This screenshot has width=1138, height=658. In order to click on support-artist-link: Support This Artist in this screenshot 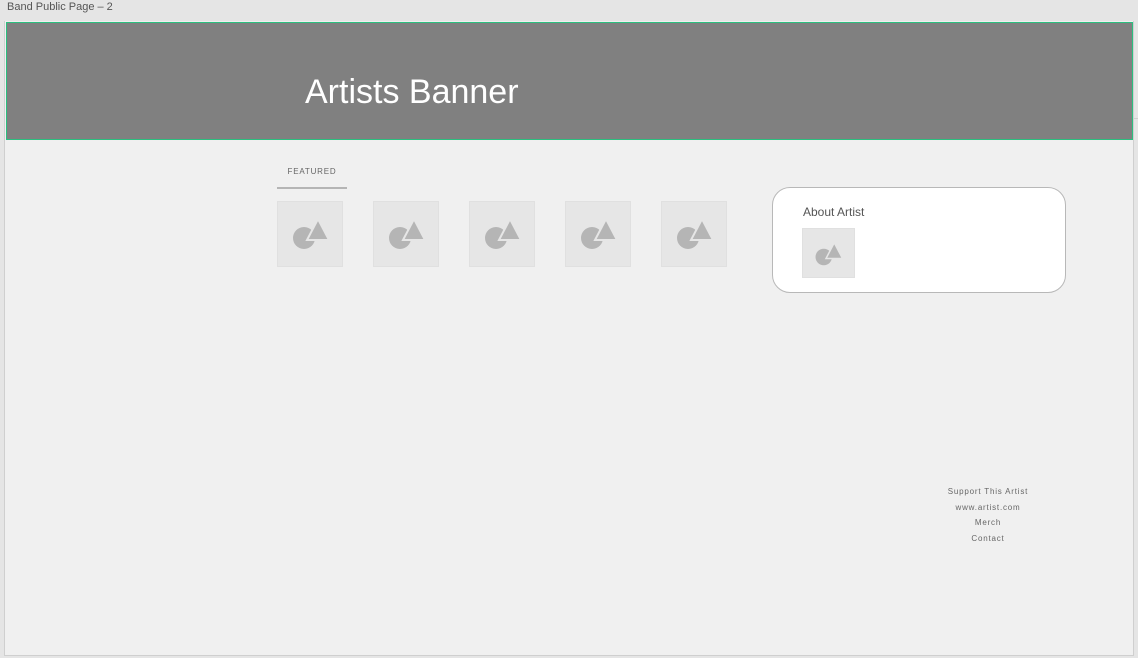, I will do `click(988, 492)`.